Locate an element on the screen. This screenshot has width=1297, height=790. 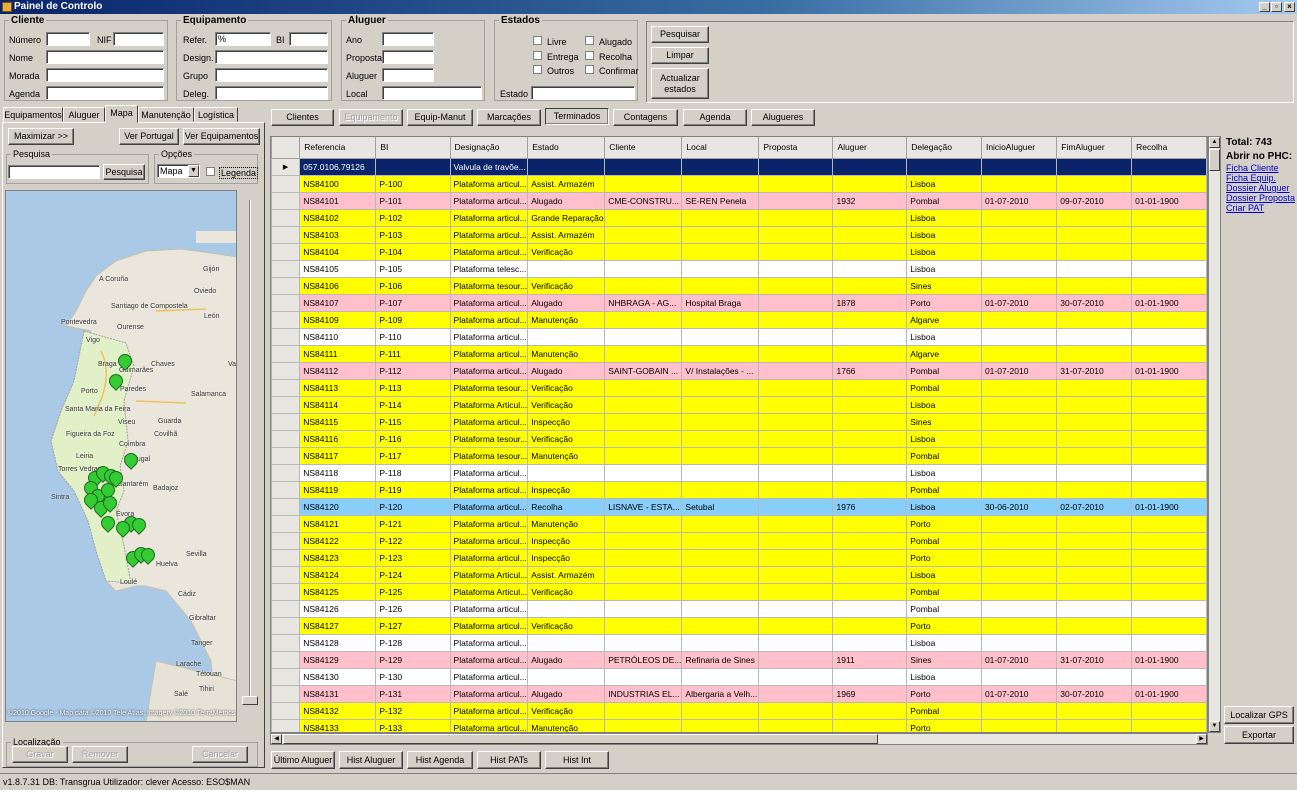
hscroll-thumb is located at coordinates (580, 739).